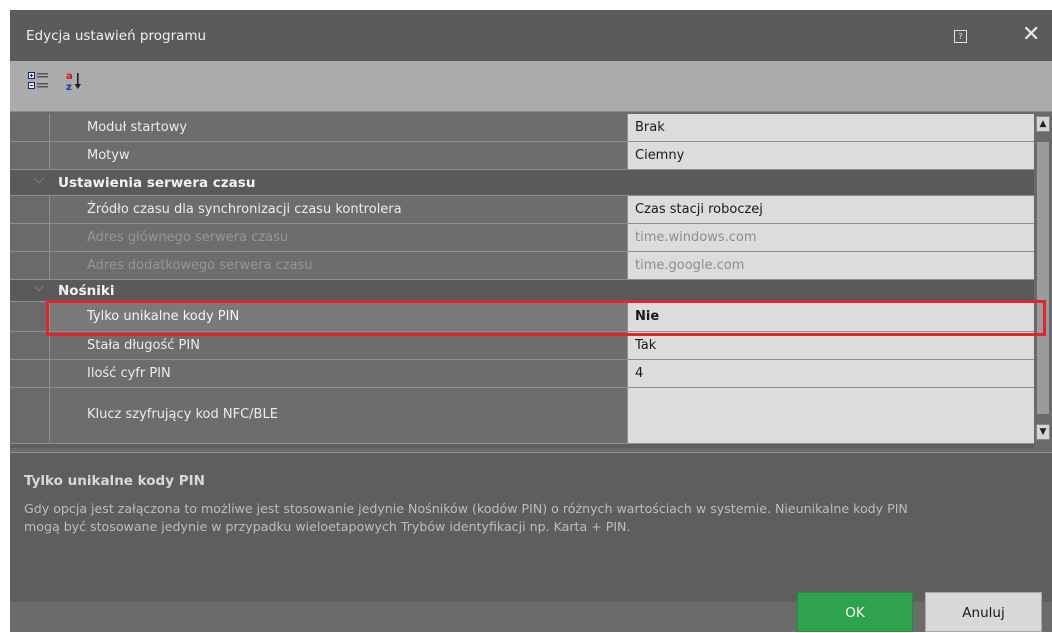 This screenshot has width=1052, height=633. I want to click on vertical-scrollbar: ▲ ▼, so click(1043, 281).